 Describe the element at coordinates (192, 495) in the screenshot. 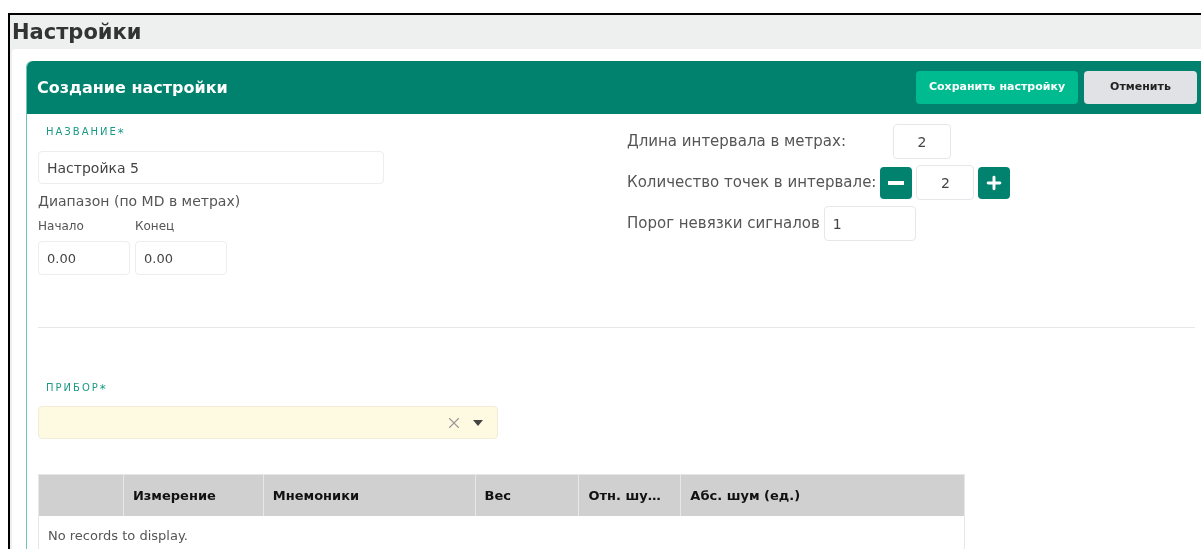

I see `column-header: Измерение` at that location.